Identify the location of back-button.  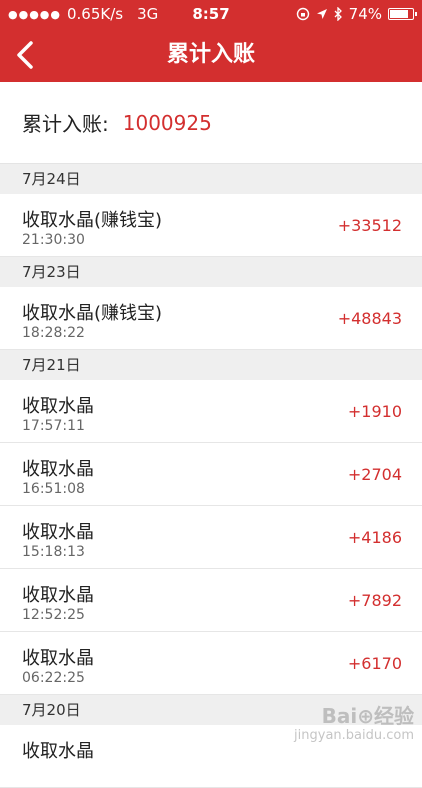
(25, 55).